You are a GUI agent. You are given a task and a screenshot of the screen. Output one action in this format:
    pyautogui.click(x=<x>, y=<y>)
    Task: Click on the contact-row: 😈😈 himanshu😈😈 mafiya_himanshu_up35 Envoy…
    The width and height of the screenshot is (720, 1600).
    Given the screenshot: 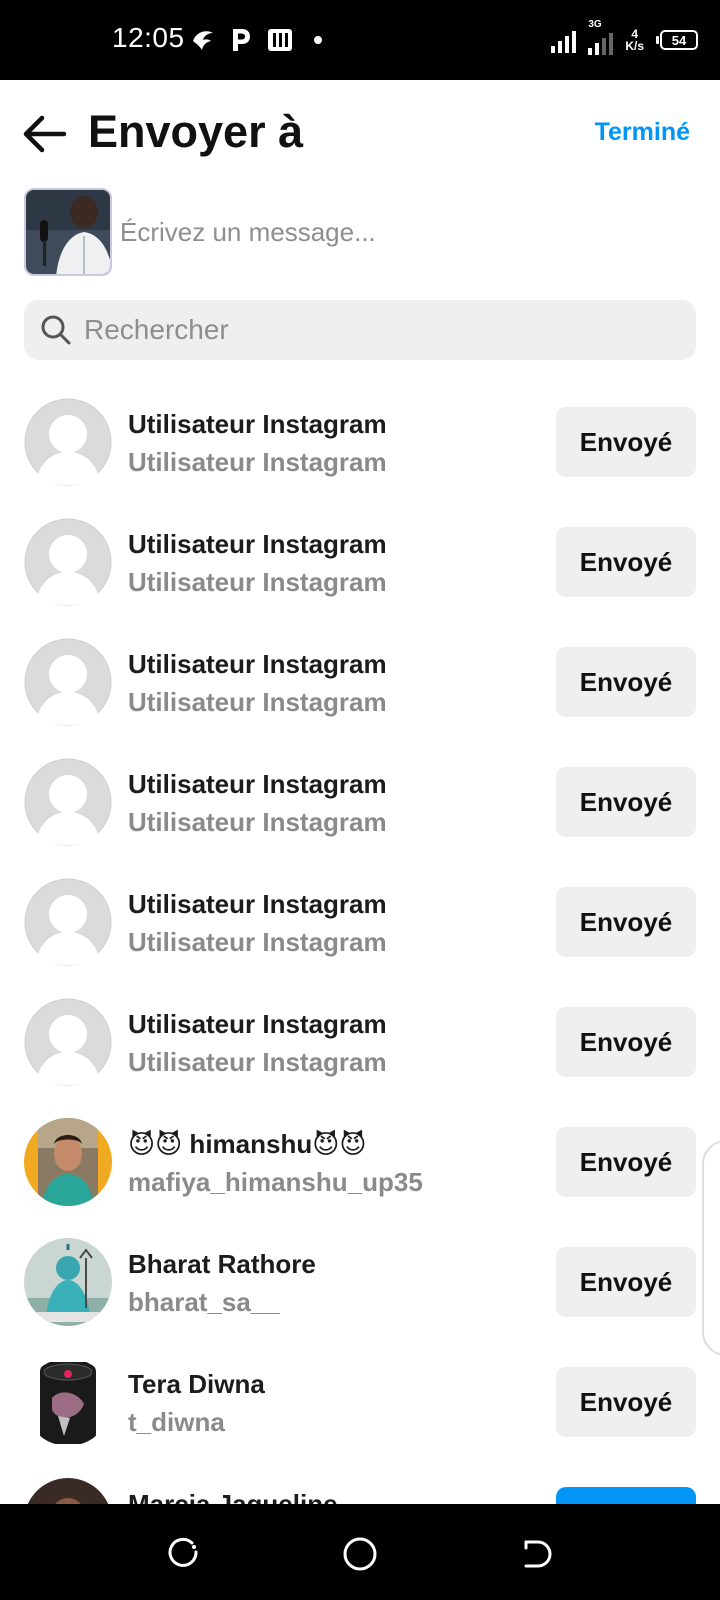 What is the action you would take?
    pyautogui.click(x=360, y=1178)
    